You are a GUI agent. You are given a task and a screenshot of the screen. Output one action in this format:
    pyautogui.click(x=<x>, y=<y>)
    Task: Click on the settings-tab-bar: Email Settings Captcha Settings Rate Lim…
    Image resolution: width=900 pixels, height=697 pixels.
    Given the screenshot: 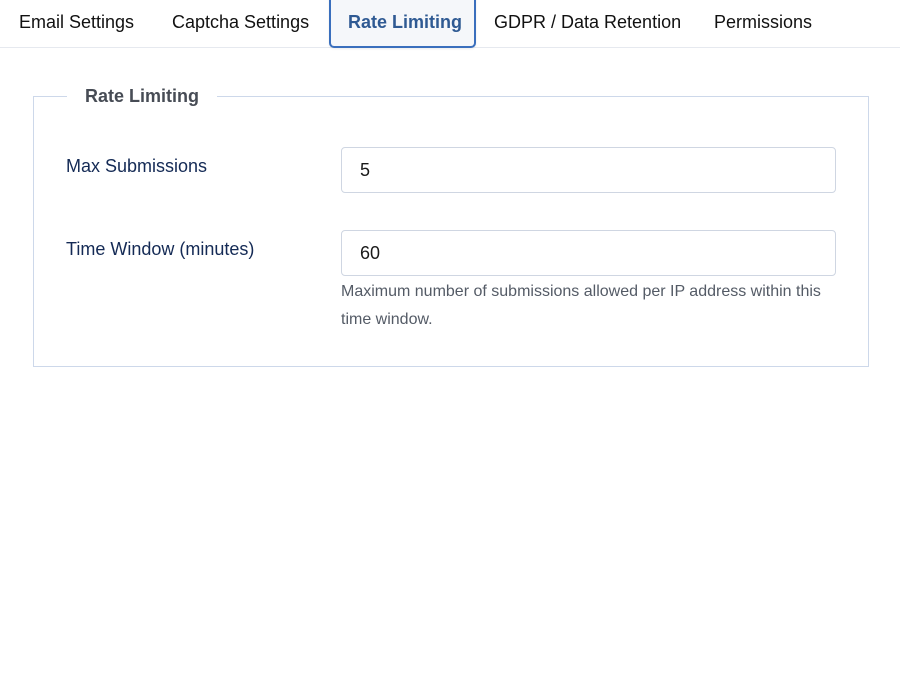 What is the action you would take?
    pyautogui.click(x=450, y=24)
    